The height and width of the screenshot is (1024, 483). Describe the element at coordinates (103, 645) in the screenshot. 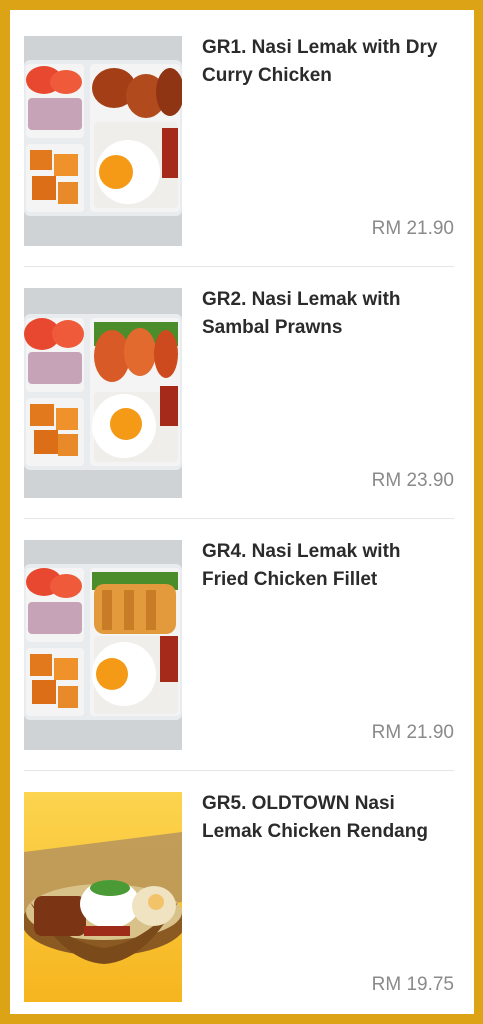

I see `food-image-fried-chicken-fillet` at that location.